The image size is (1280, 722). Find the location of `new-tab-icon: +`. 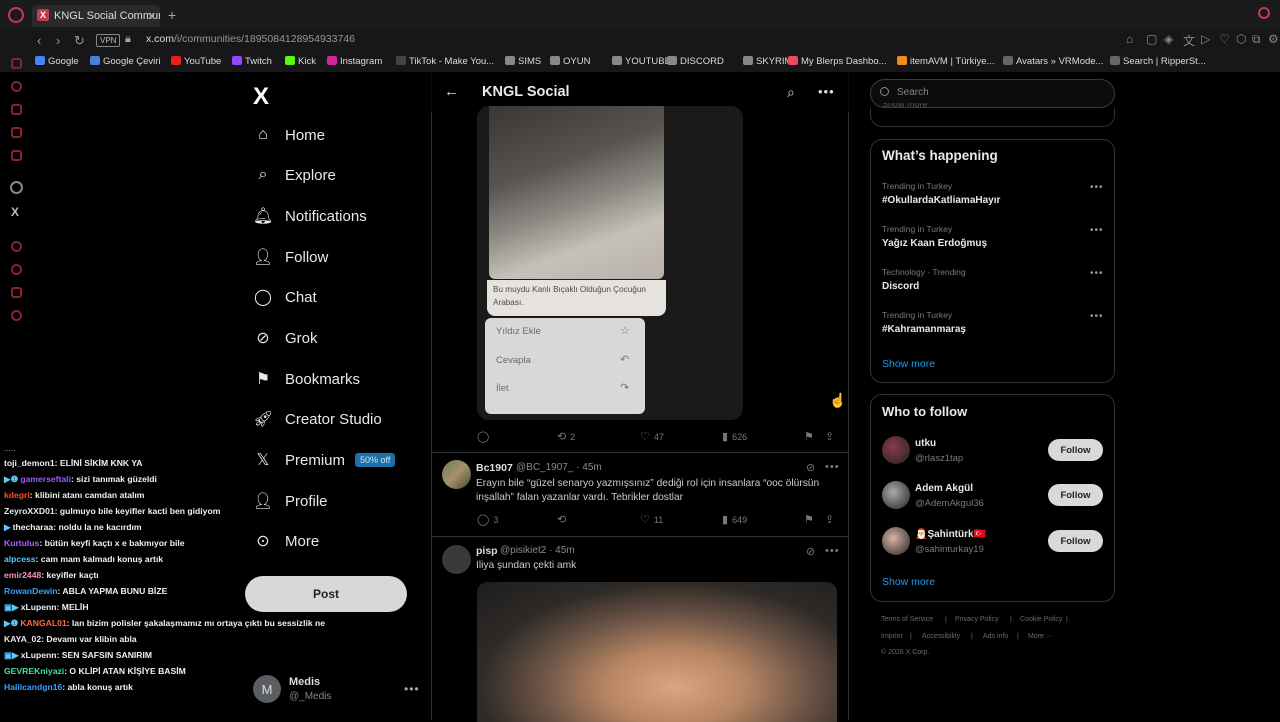

new-tab-icon: + is located at coordinates (172, 15).